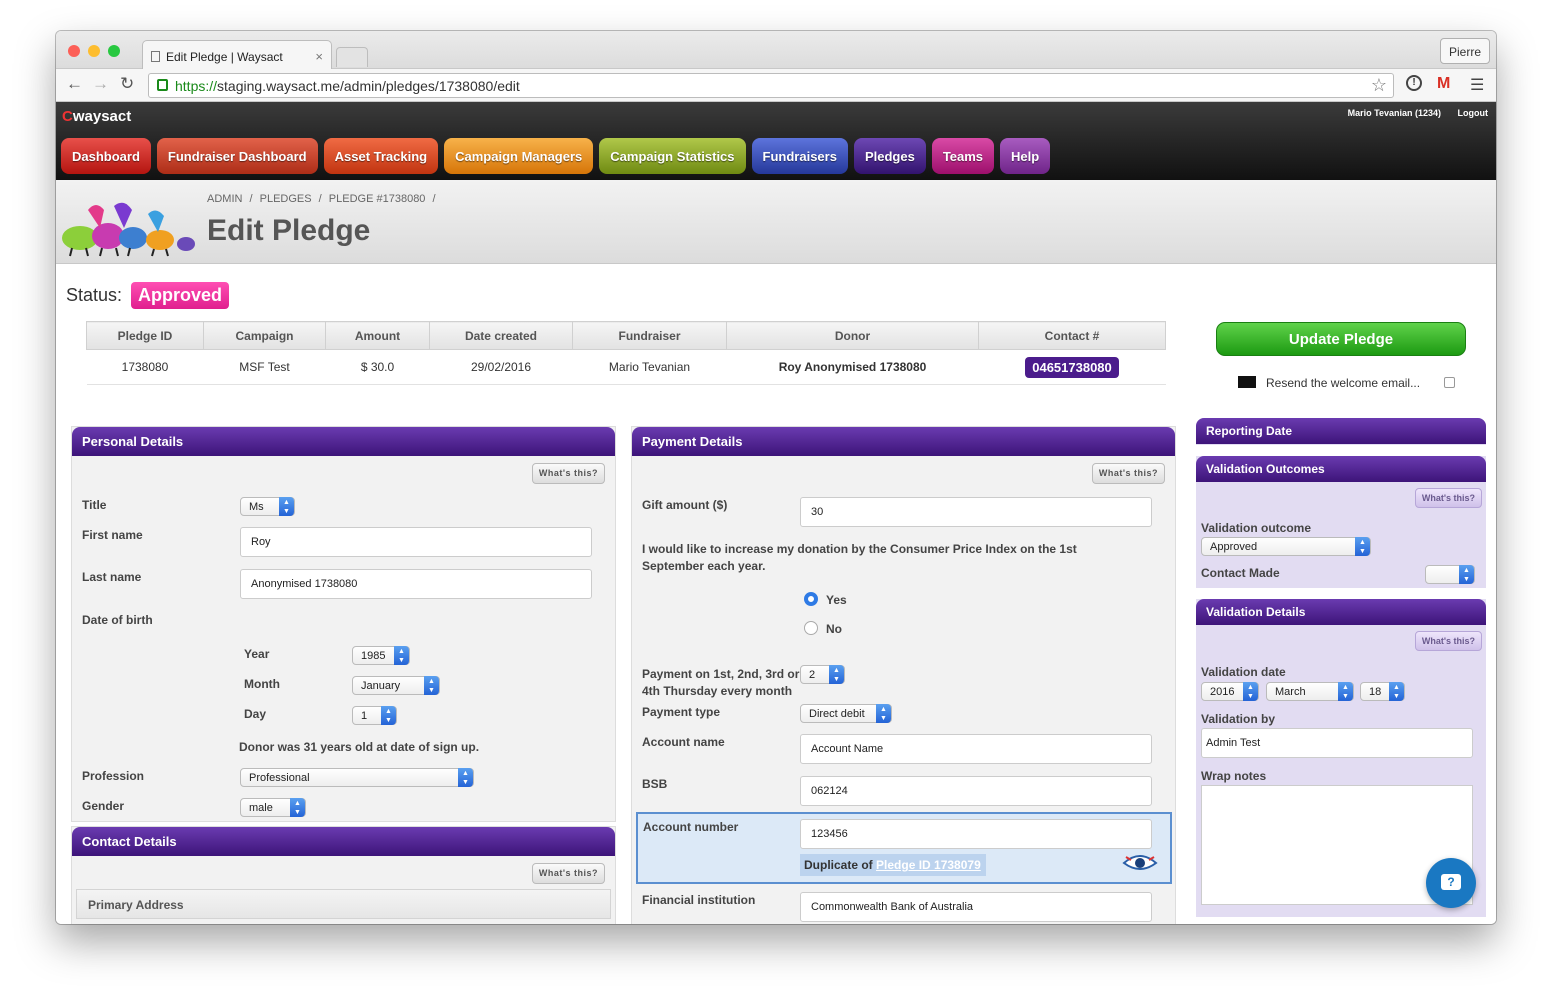 The width and height of the screenshot is (1552, 1005). Describe the element at coordinates (114, 51) in the screenshot. I see `zoom-window-icon` at that location.